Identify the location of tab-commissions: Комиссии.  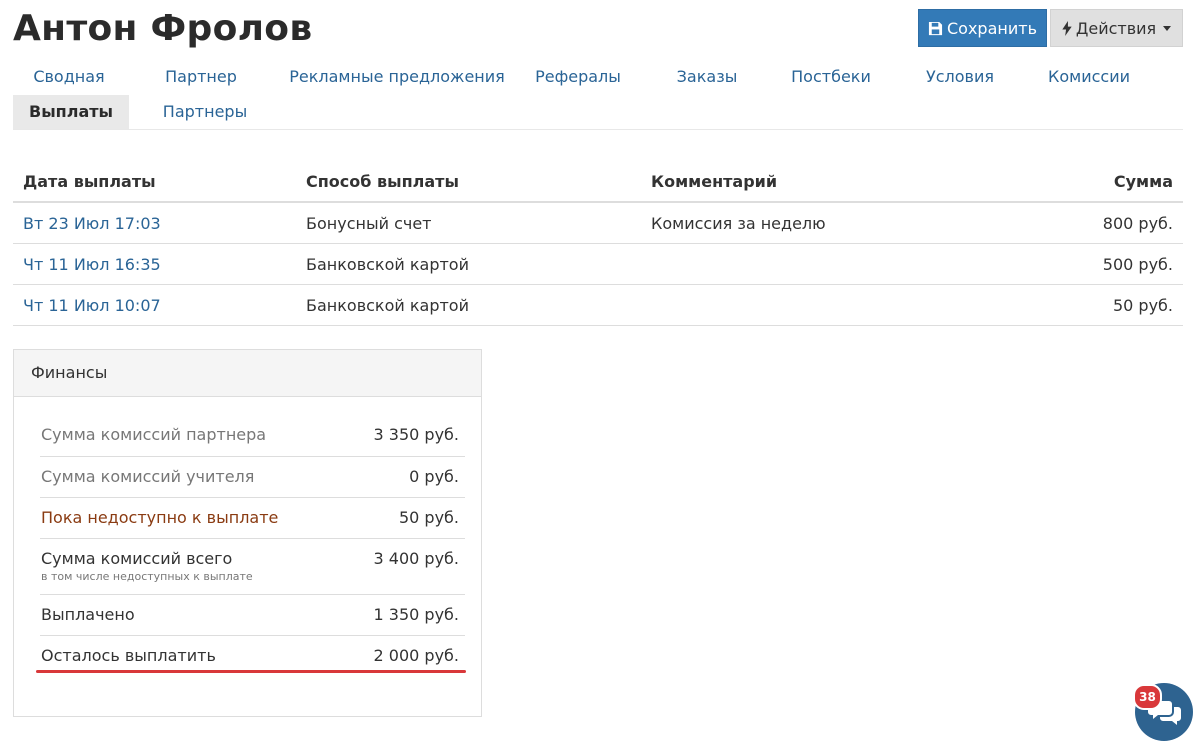
(1089, 77).